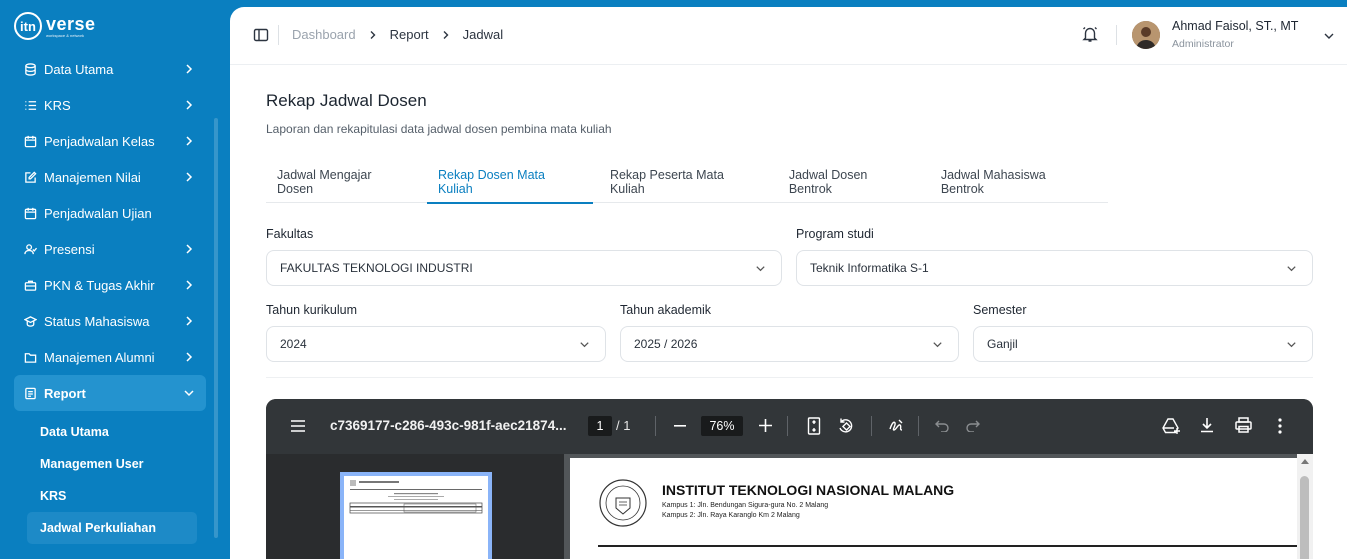 This screenshot has width=1347, height=559. I want to click on tab-jadwal-dosen-bentrok: Jadwal Dosen Bentrok, so click(851, 182).